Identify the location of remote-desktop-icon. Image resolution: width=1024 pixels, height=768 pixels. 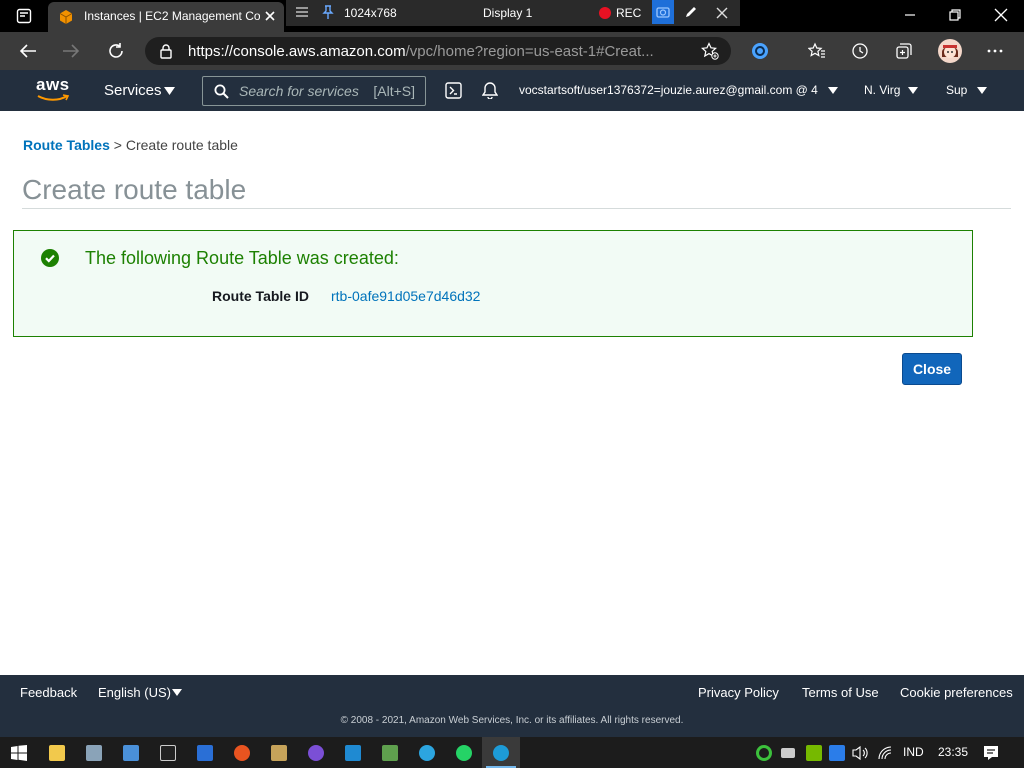
(94, 753).